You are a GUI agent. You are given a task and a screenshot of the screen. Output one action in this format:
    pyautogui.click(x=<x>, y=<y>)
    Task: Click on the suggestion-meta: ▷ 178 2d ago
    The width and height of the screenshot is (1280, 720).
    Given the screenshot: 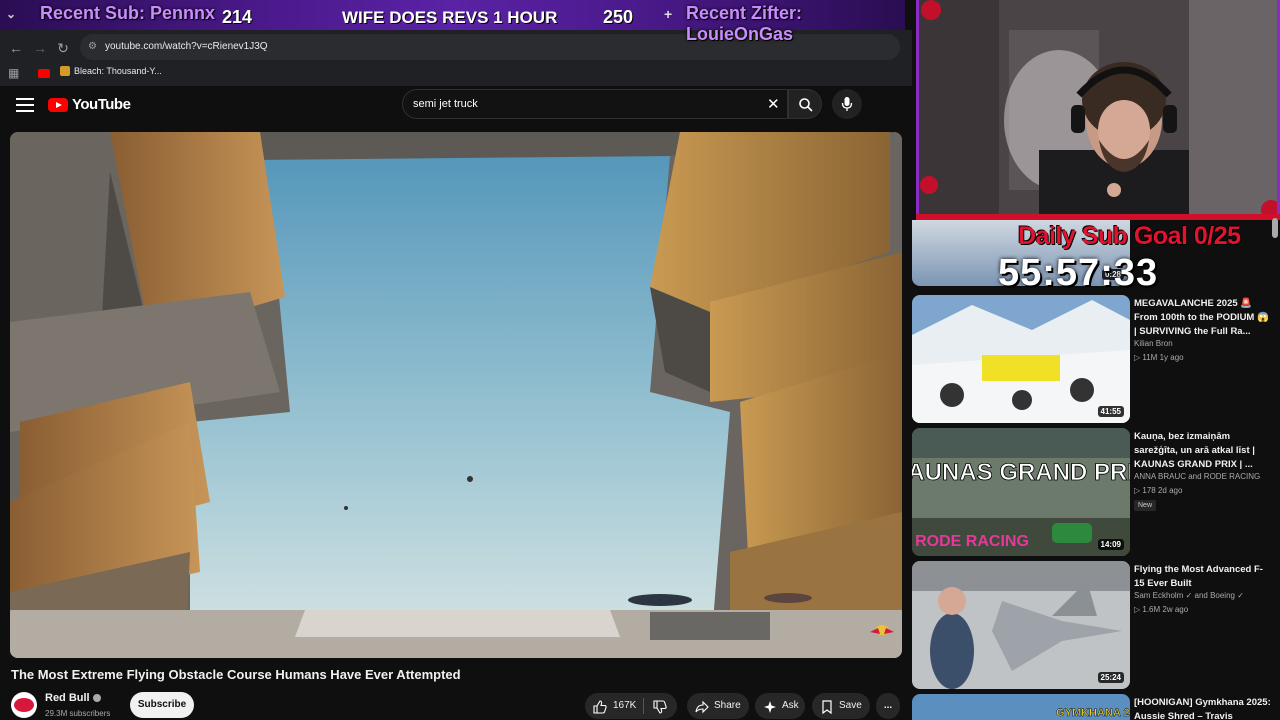 What is the action you would take?
    pyautogui.click(x=1158, y=490)
    